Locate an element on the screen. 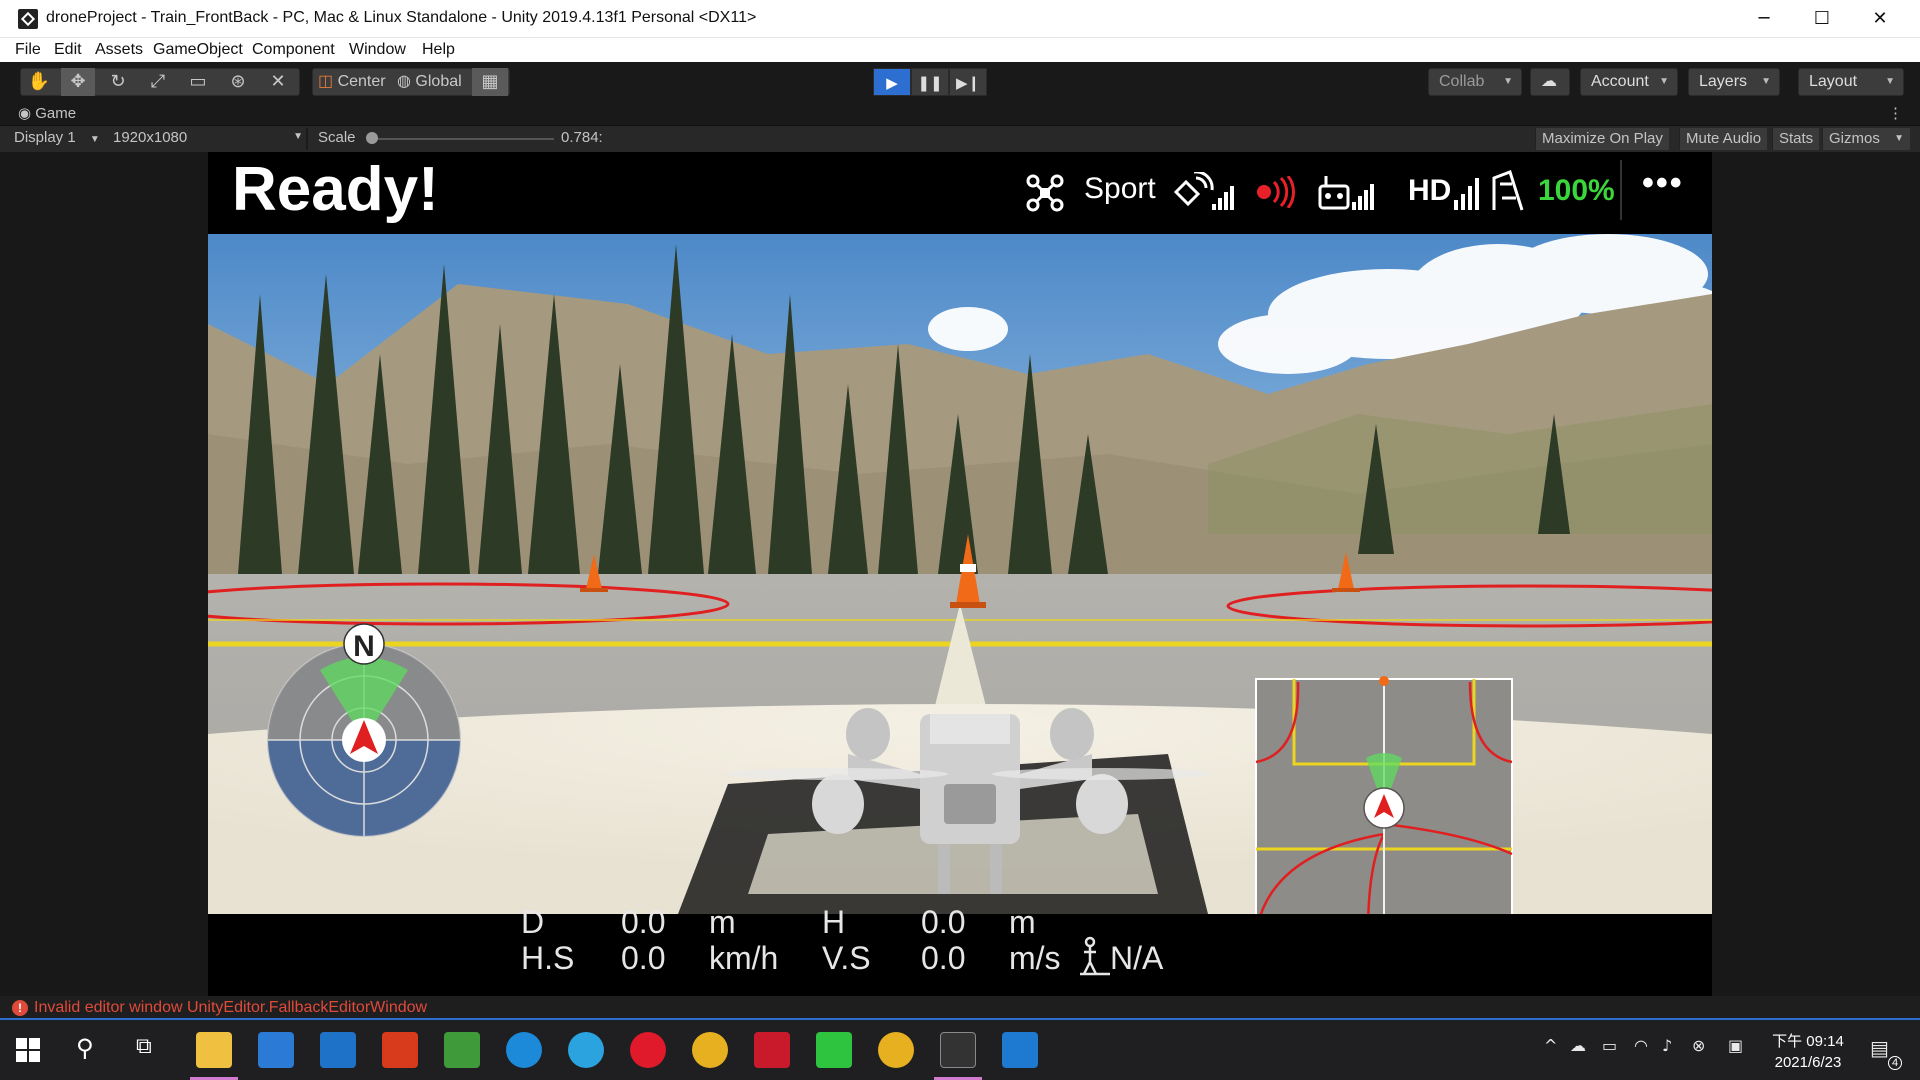 The height and width of the screenshot is (1080, 1920). pivot-center-button: ◫ Center is located at coordinates (351, 82).